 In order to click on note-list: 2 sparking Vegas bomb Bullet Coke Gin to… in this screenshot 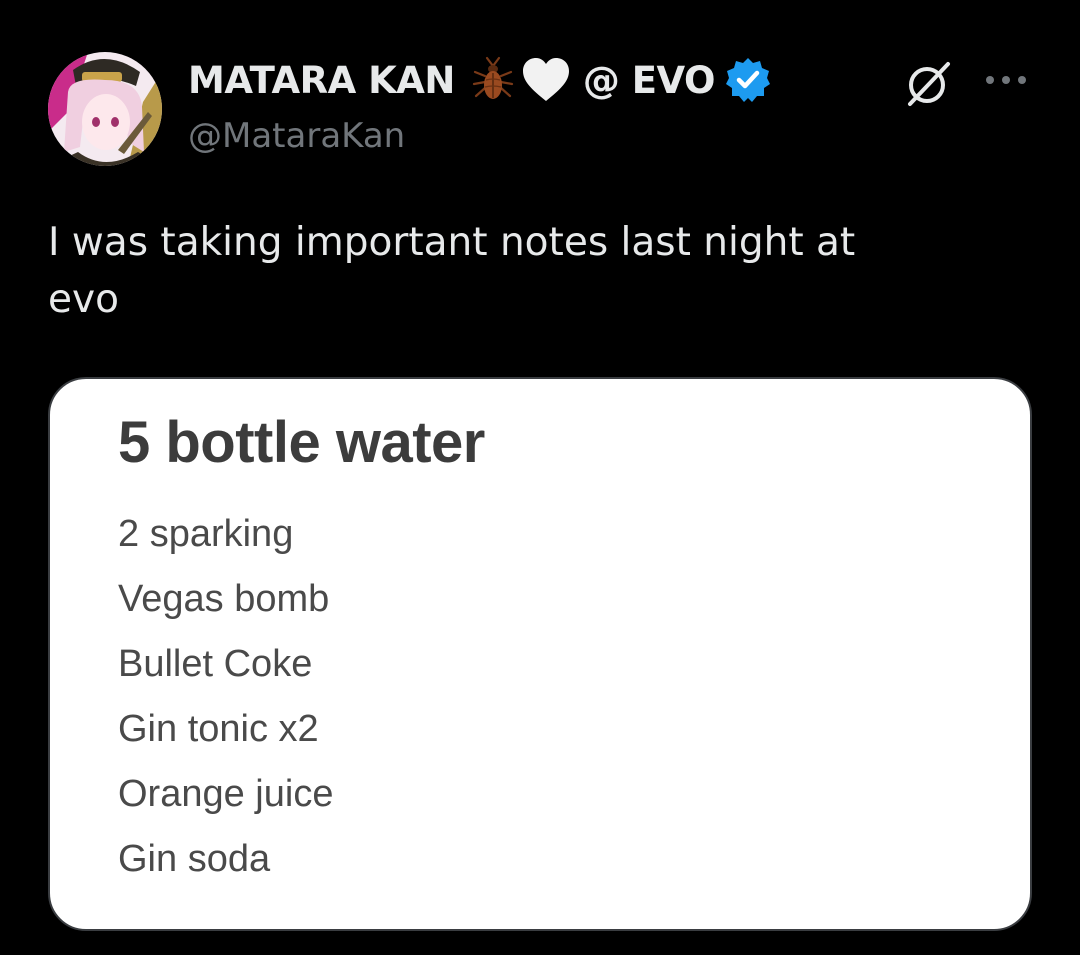, I will do `click(225, 704)`.